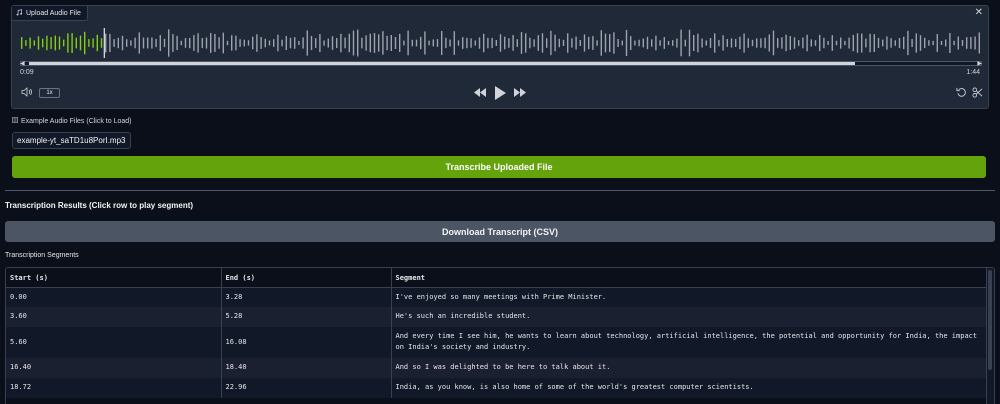  Describe the element at coordinates (71, 140) in the screenshot. I see `example-file-item: example-yt_saTD1u8PorI.mp3` at that location.